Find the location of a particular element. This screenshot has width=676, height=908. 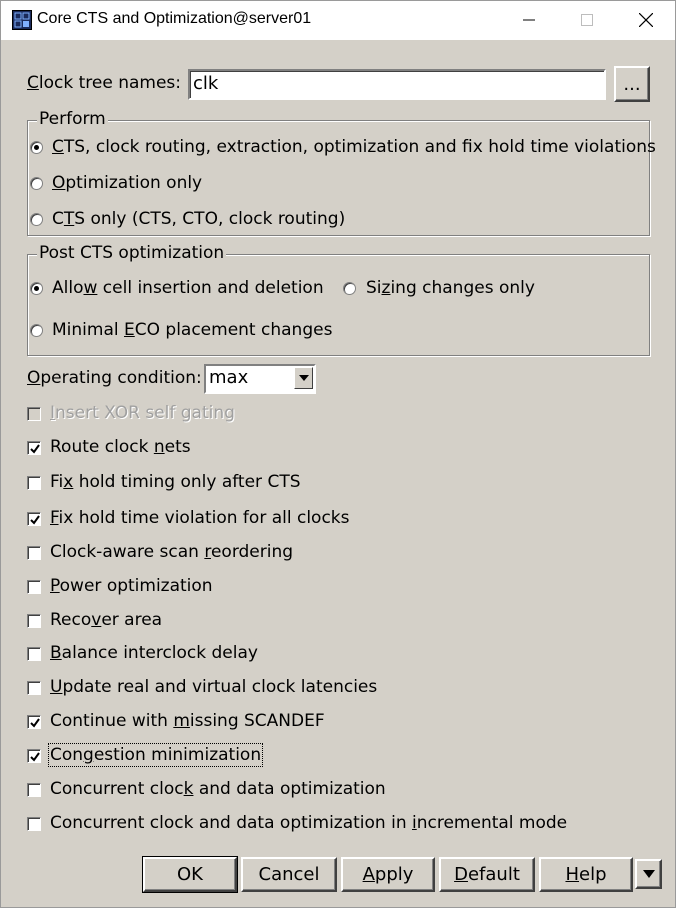

post-cts-legend: Post CTS optimization is located at coordinates (132, 253).